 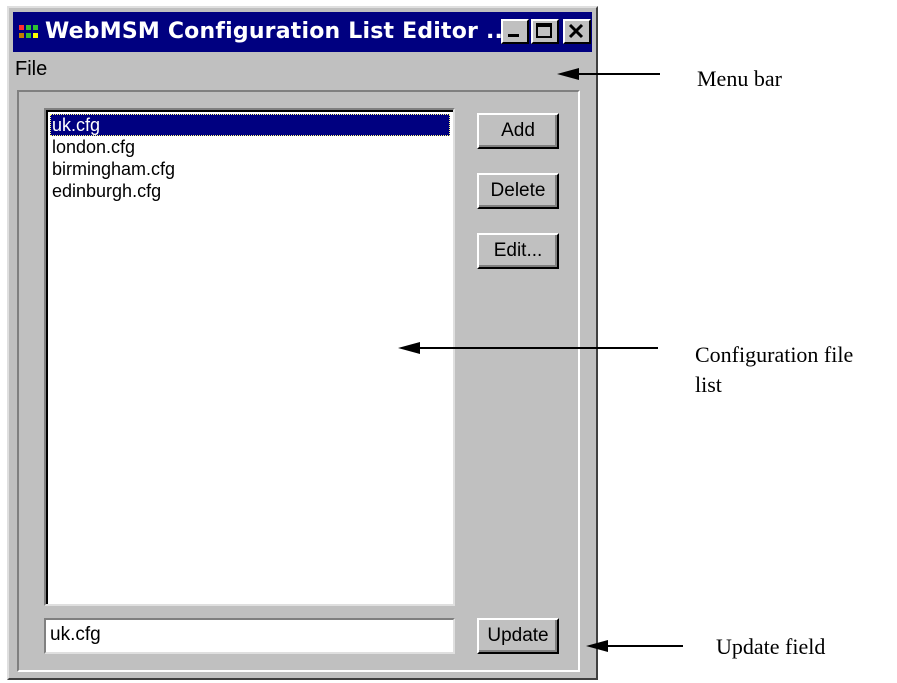 What do you see at coordinates (515, 31) in the screenshot?
I see `minimize-button` at bounding box center [515, 31].